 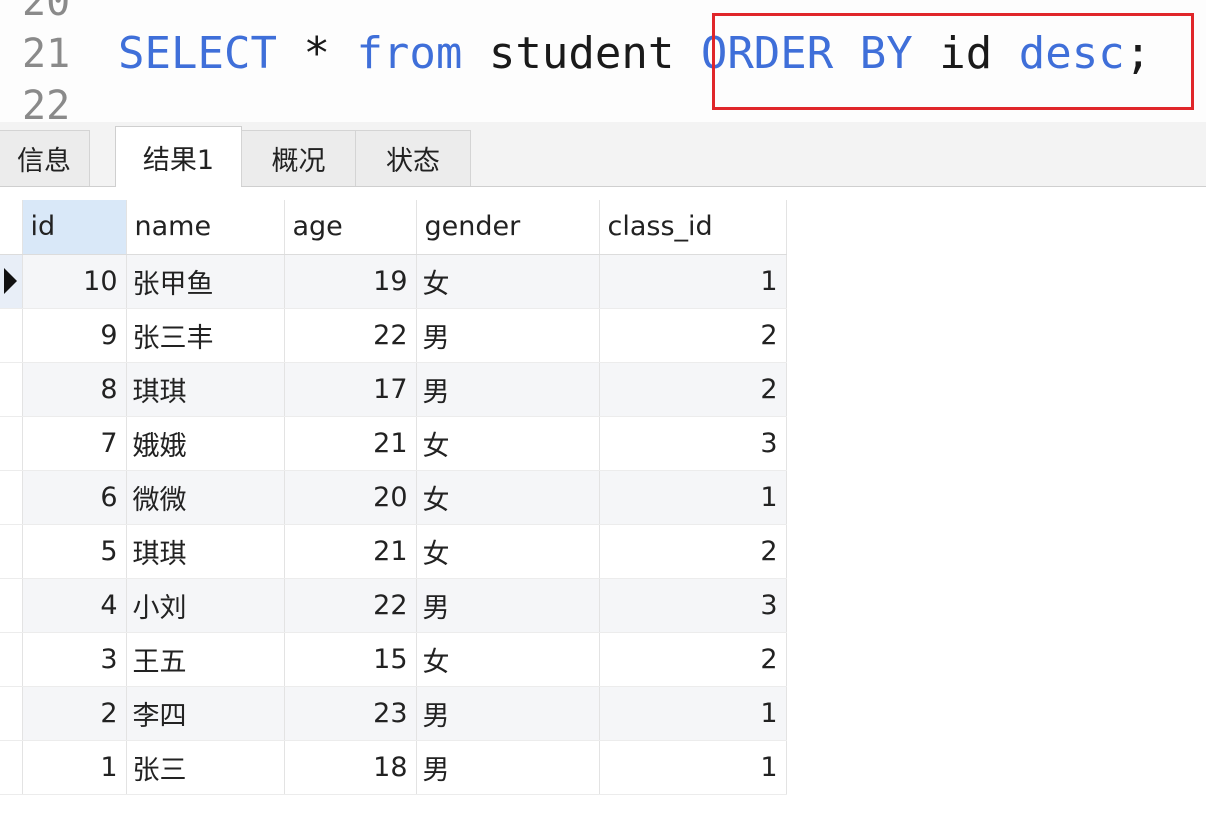 I want to click on table-row: 4 小刘 22 男 3, so click(x=393, y=605).